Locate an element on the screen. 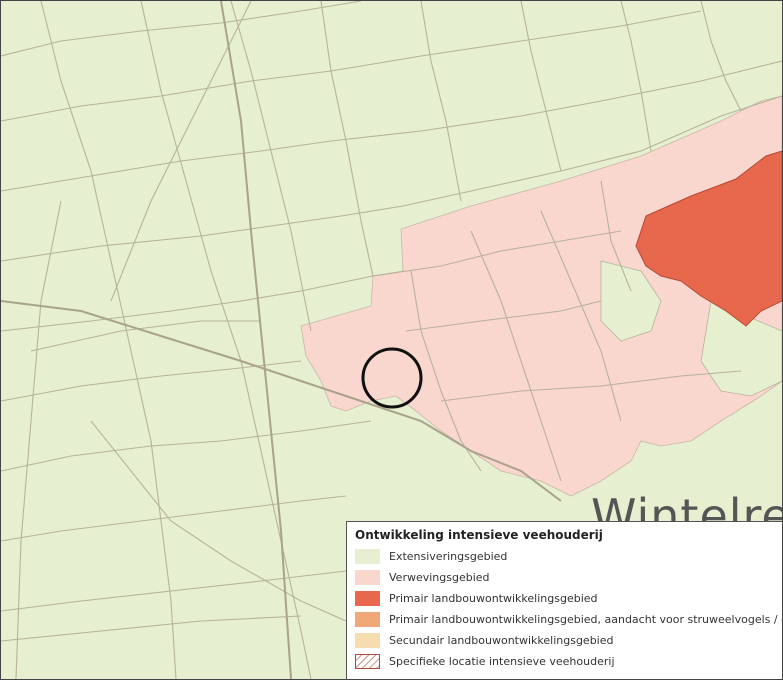 The height and width of the screenshot is (680, 783). legend-label: Verwevingsgebied is located at coordinates (439, 577).